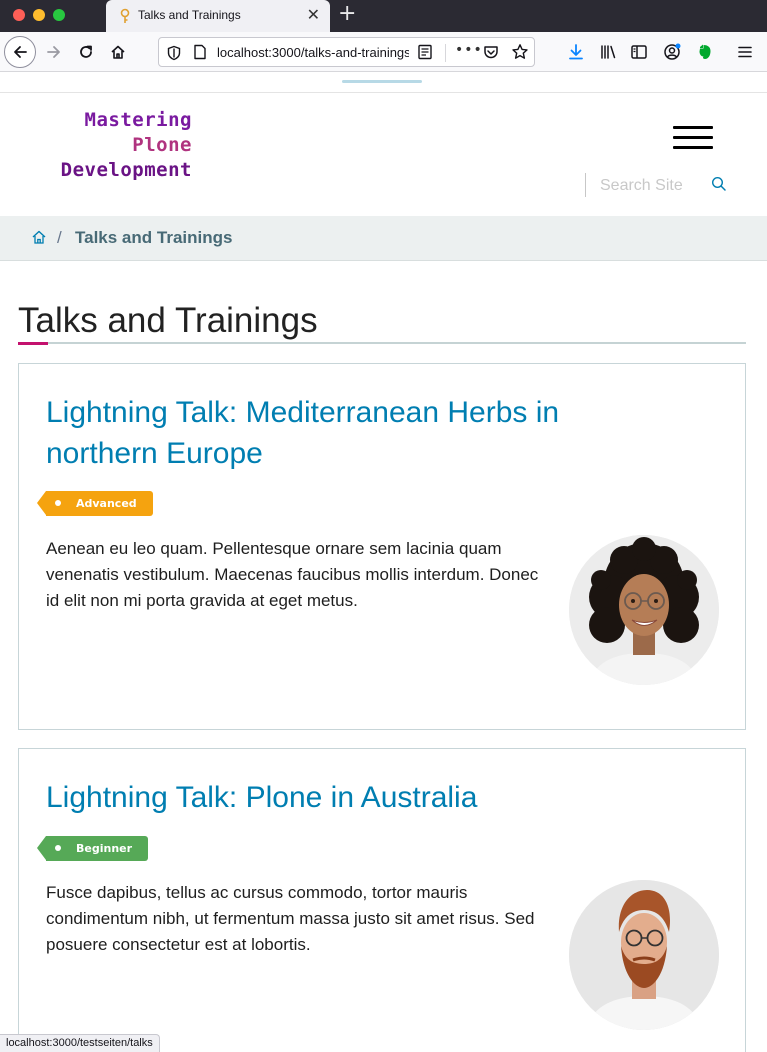  What do you see at coordinates (639, 52) in the screenshot?
I see `sidebar-toggle-icon` at bounding box center [639, 52].